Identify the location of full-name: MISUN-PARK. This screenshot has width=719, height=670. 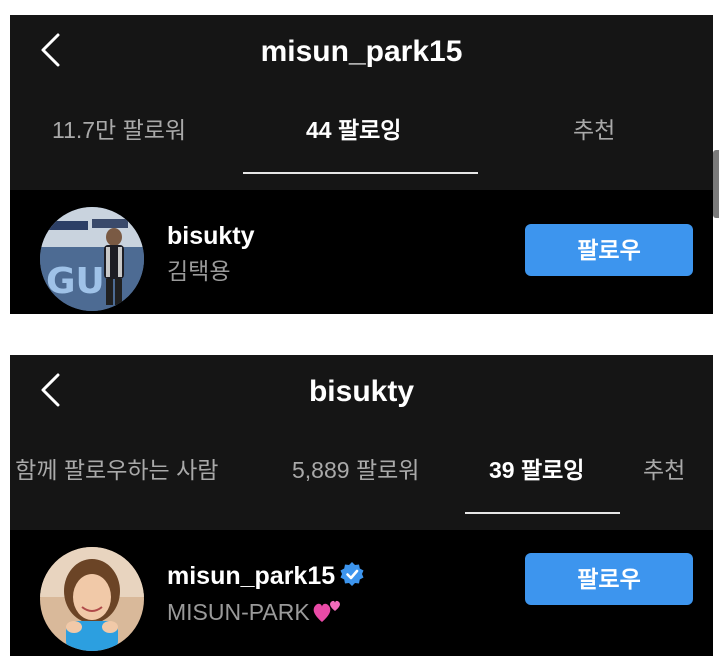
(255, 611).